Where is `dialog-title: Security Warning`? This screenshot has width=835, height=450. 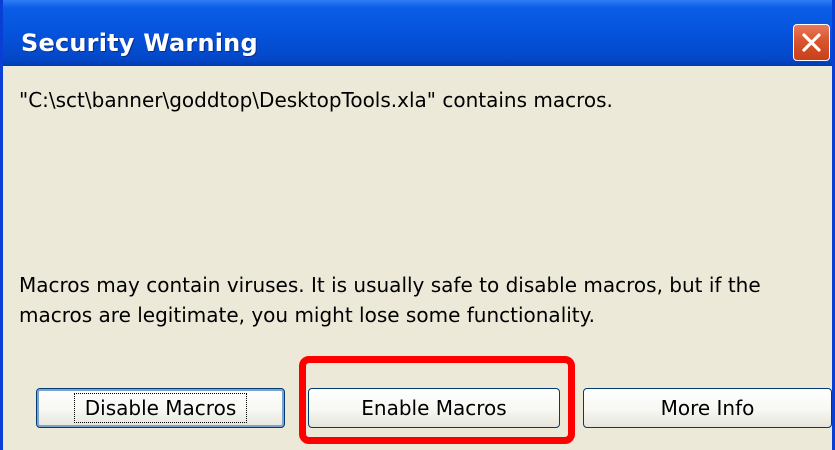
dialog-title: Security Warning is located at coordinates (139, 43).